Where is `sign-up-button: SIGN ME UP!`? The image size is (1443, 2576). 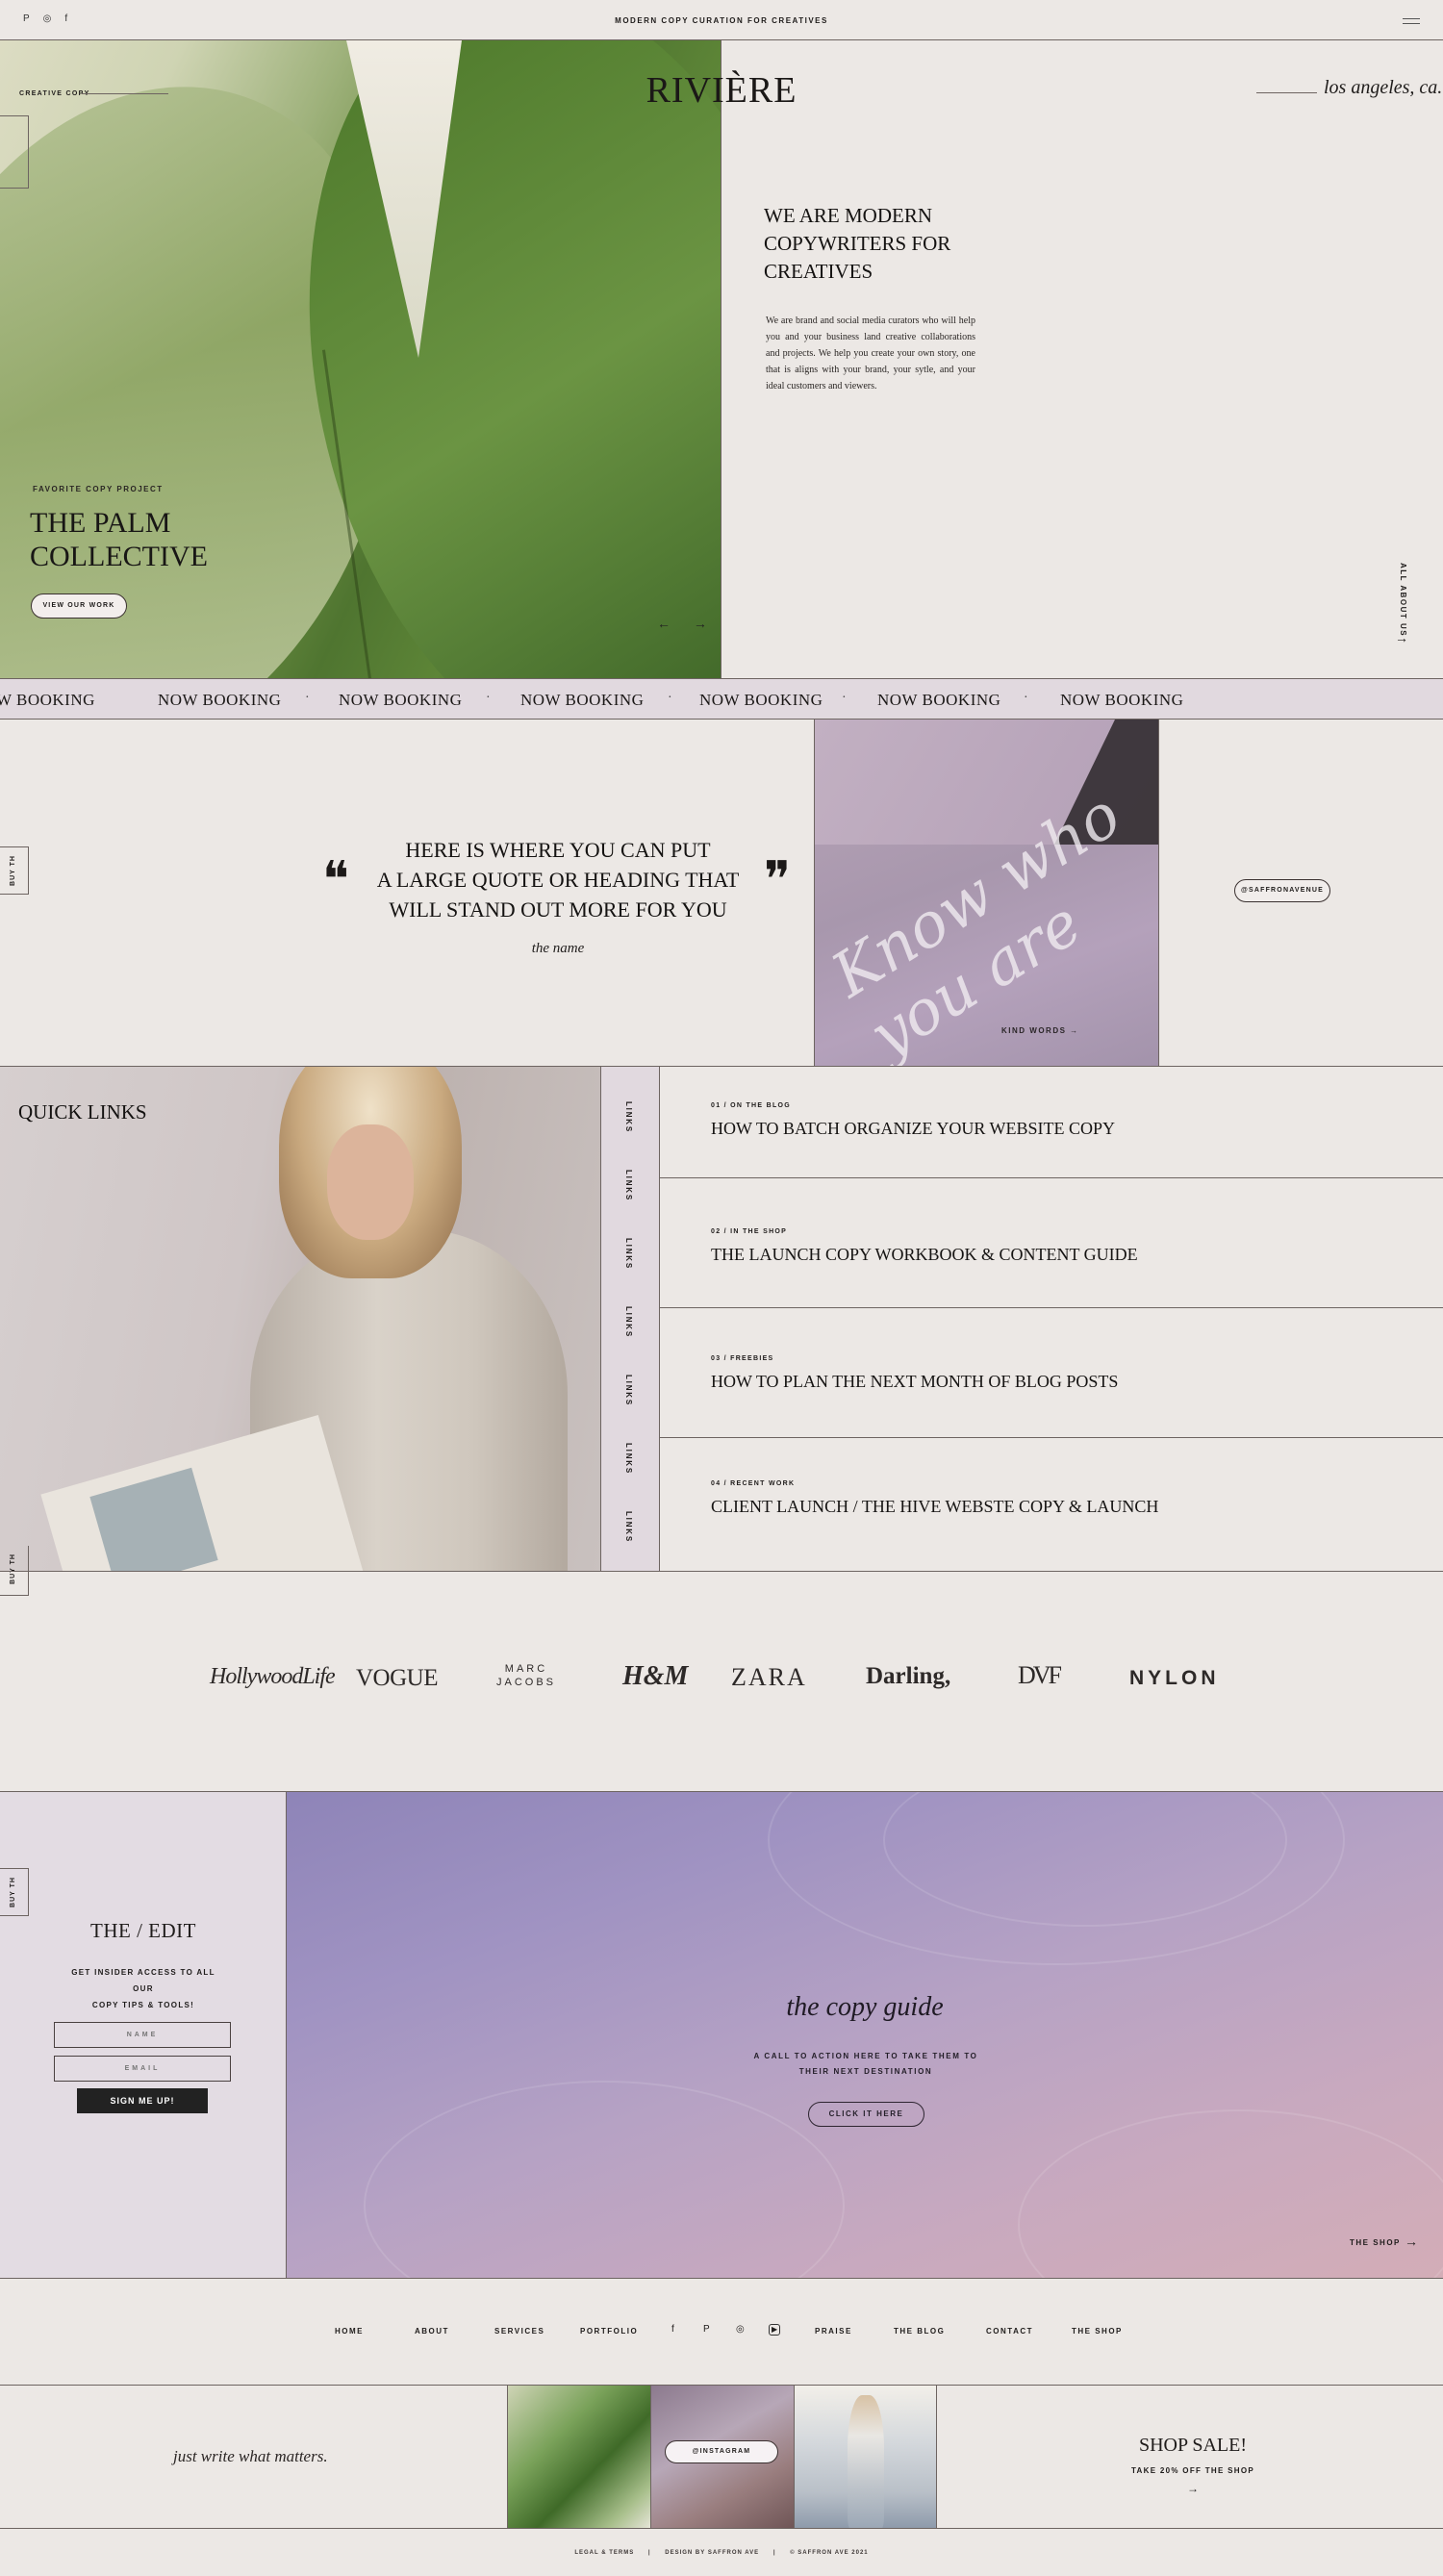
sign-up-button: SIGN ME UP! is located at coordinates (142, 2100).